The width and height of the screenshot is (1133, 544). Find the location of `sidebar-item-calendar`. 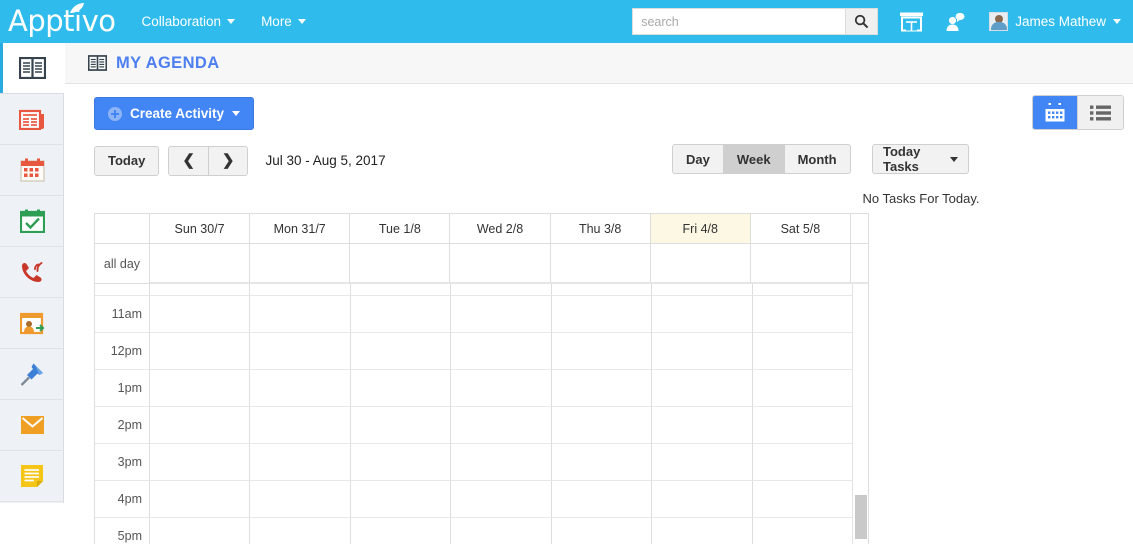

sidebar-item-calendar is located at coordinates (32, 170).